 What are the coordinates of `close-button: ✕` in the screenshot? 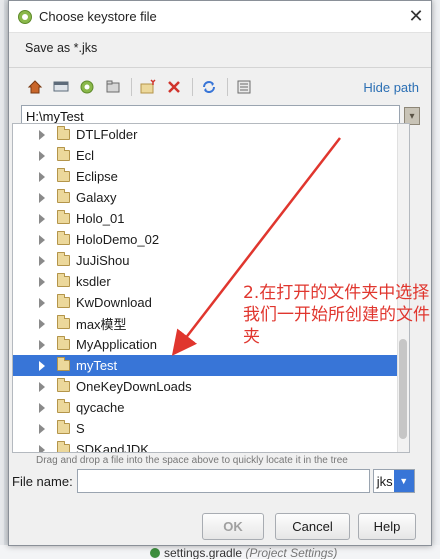 It's located at (416, 17).